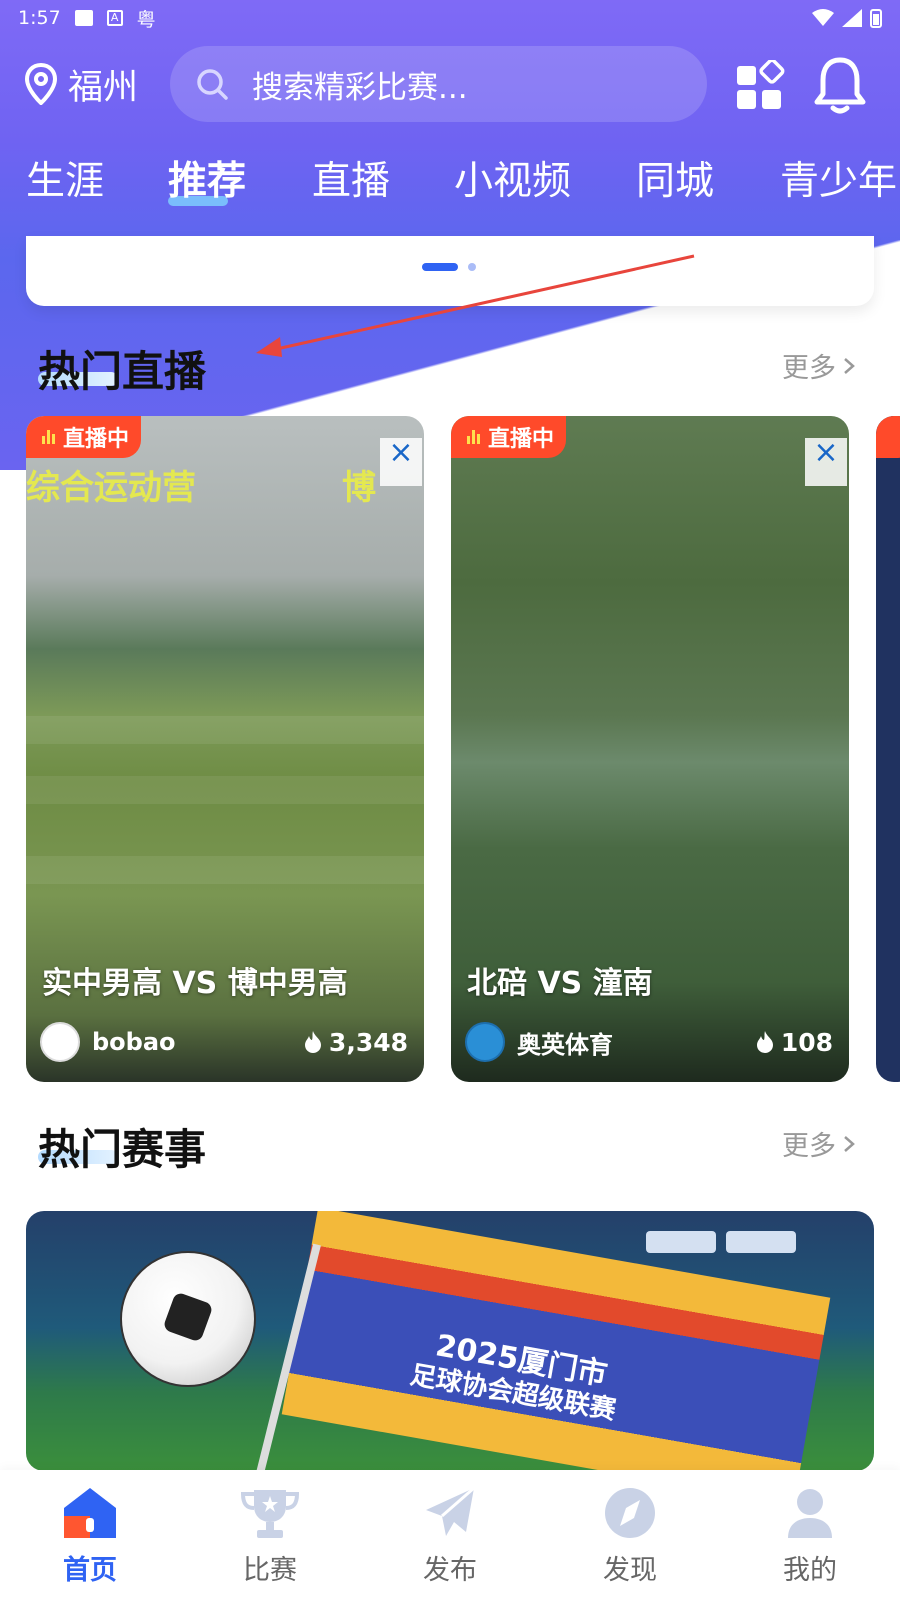 Image resolution: width=900 pixels, height=1600 pixels. Describe the element at coordinates (565, 1044) in the screenshot. I see `author-name: 奥英体育` at that location.